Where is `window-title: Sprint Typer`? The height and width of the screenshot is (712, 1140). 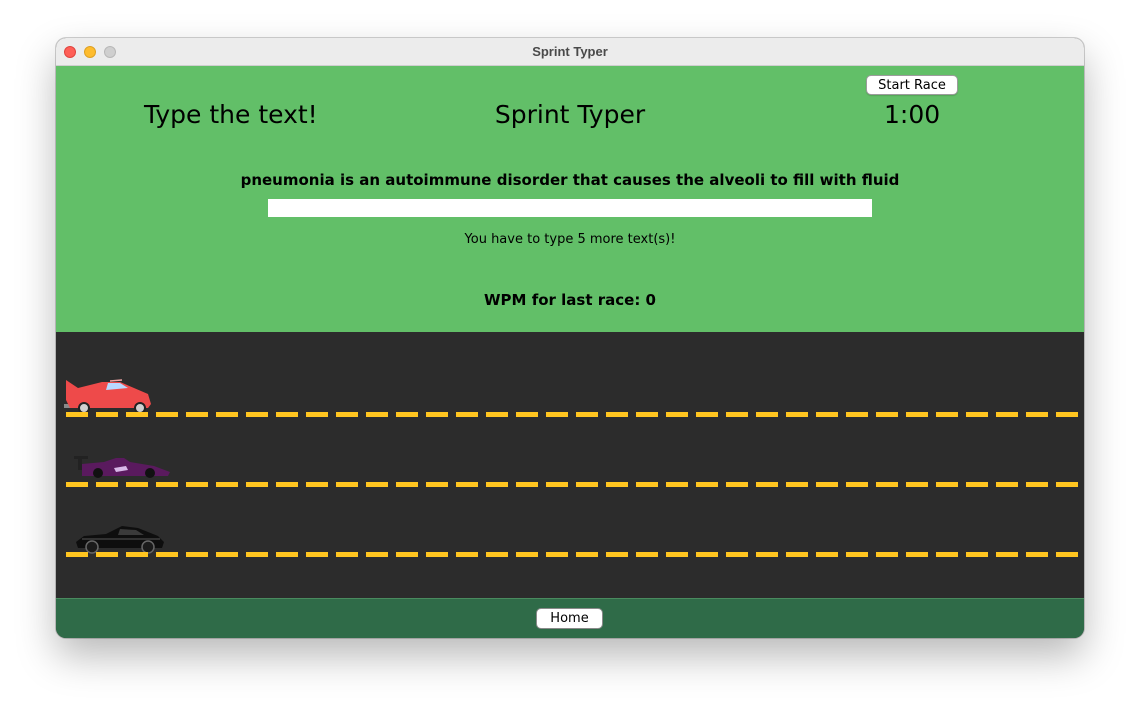
window-title: Sprint Typer is located at coordinates (570, 51).